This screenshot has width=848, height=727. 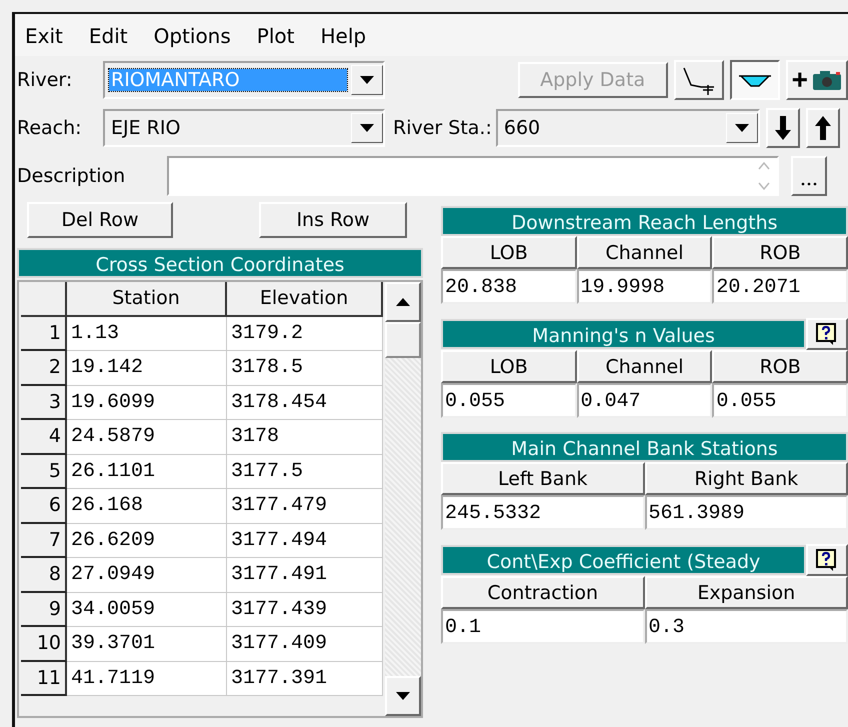 What do you see at coordinates (305, 679) in the screenshot?
I see `elevation-cell: 3177.391` at bounding box center [305, 679].